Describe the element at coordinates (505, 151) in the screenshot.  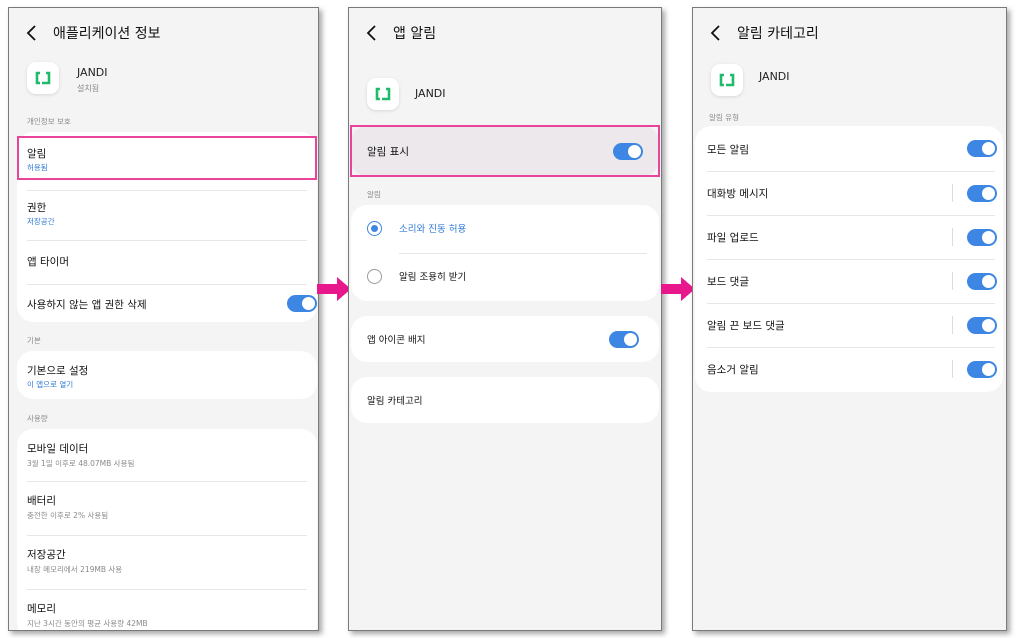
I see `show-notifications-row: 알림 표시` at that location.